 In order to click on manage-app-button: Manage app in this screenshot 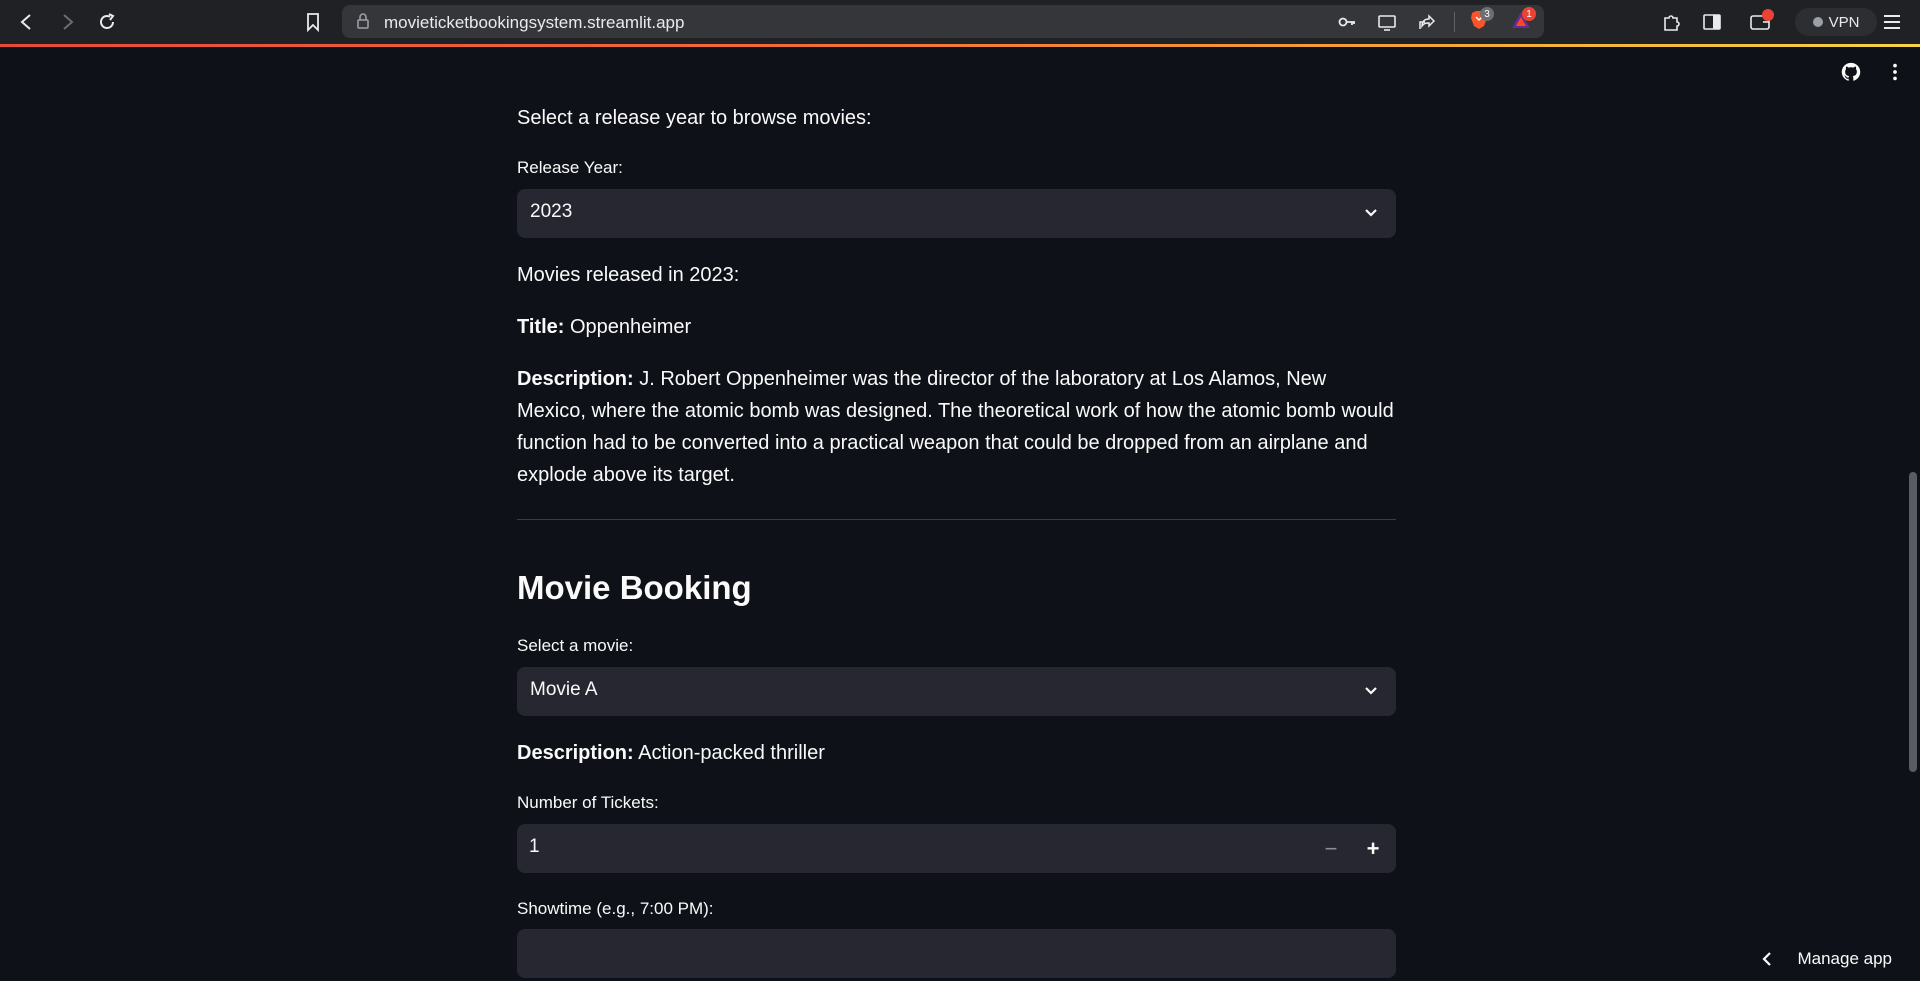, I will do `click(1825, 959)`.